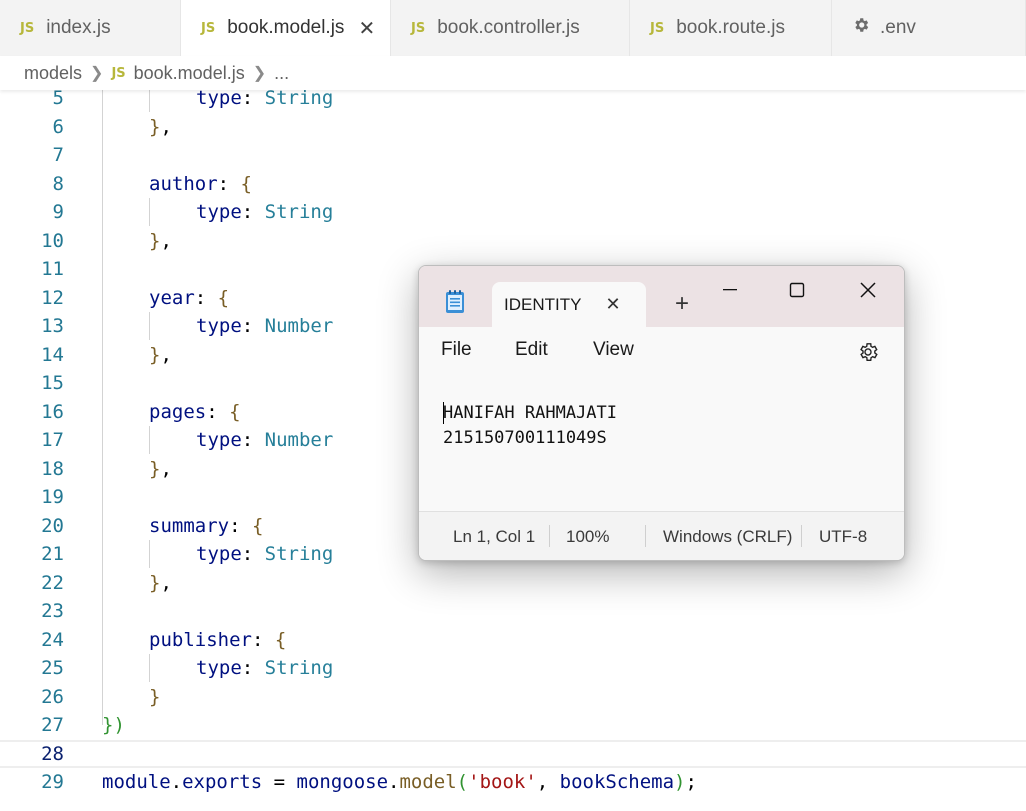 The height and width of the screenshot is (811, 1026). Describe the element at coordinates (513, 127) in the screenshot. I see `code-line: 6},` at that location.